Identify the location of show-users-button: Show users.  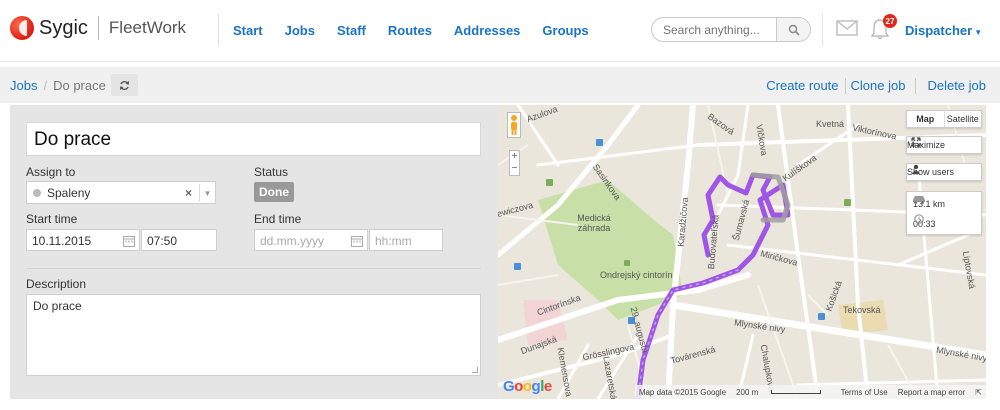
(944, 172).